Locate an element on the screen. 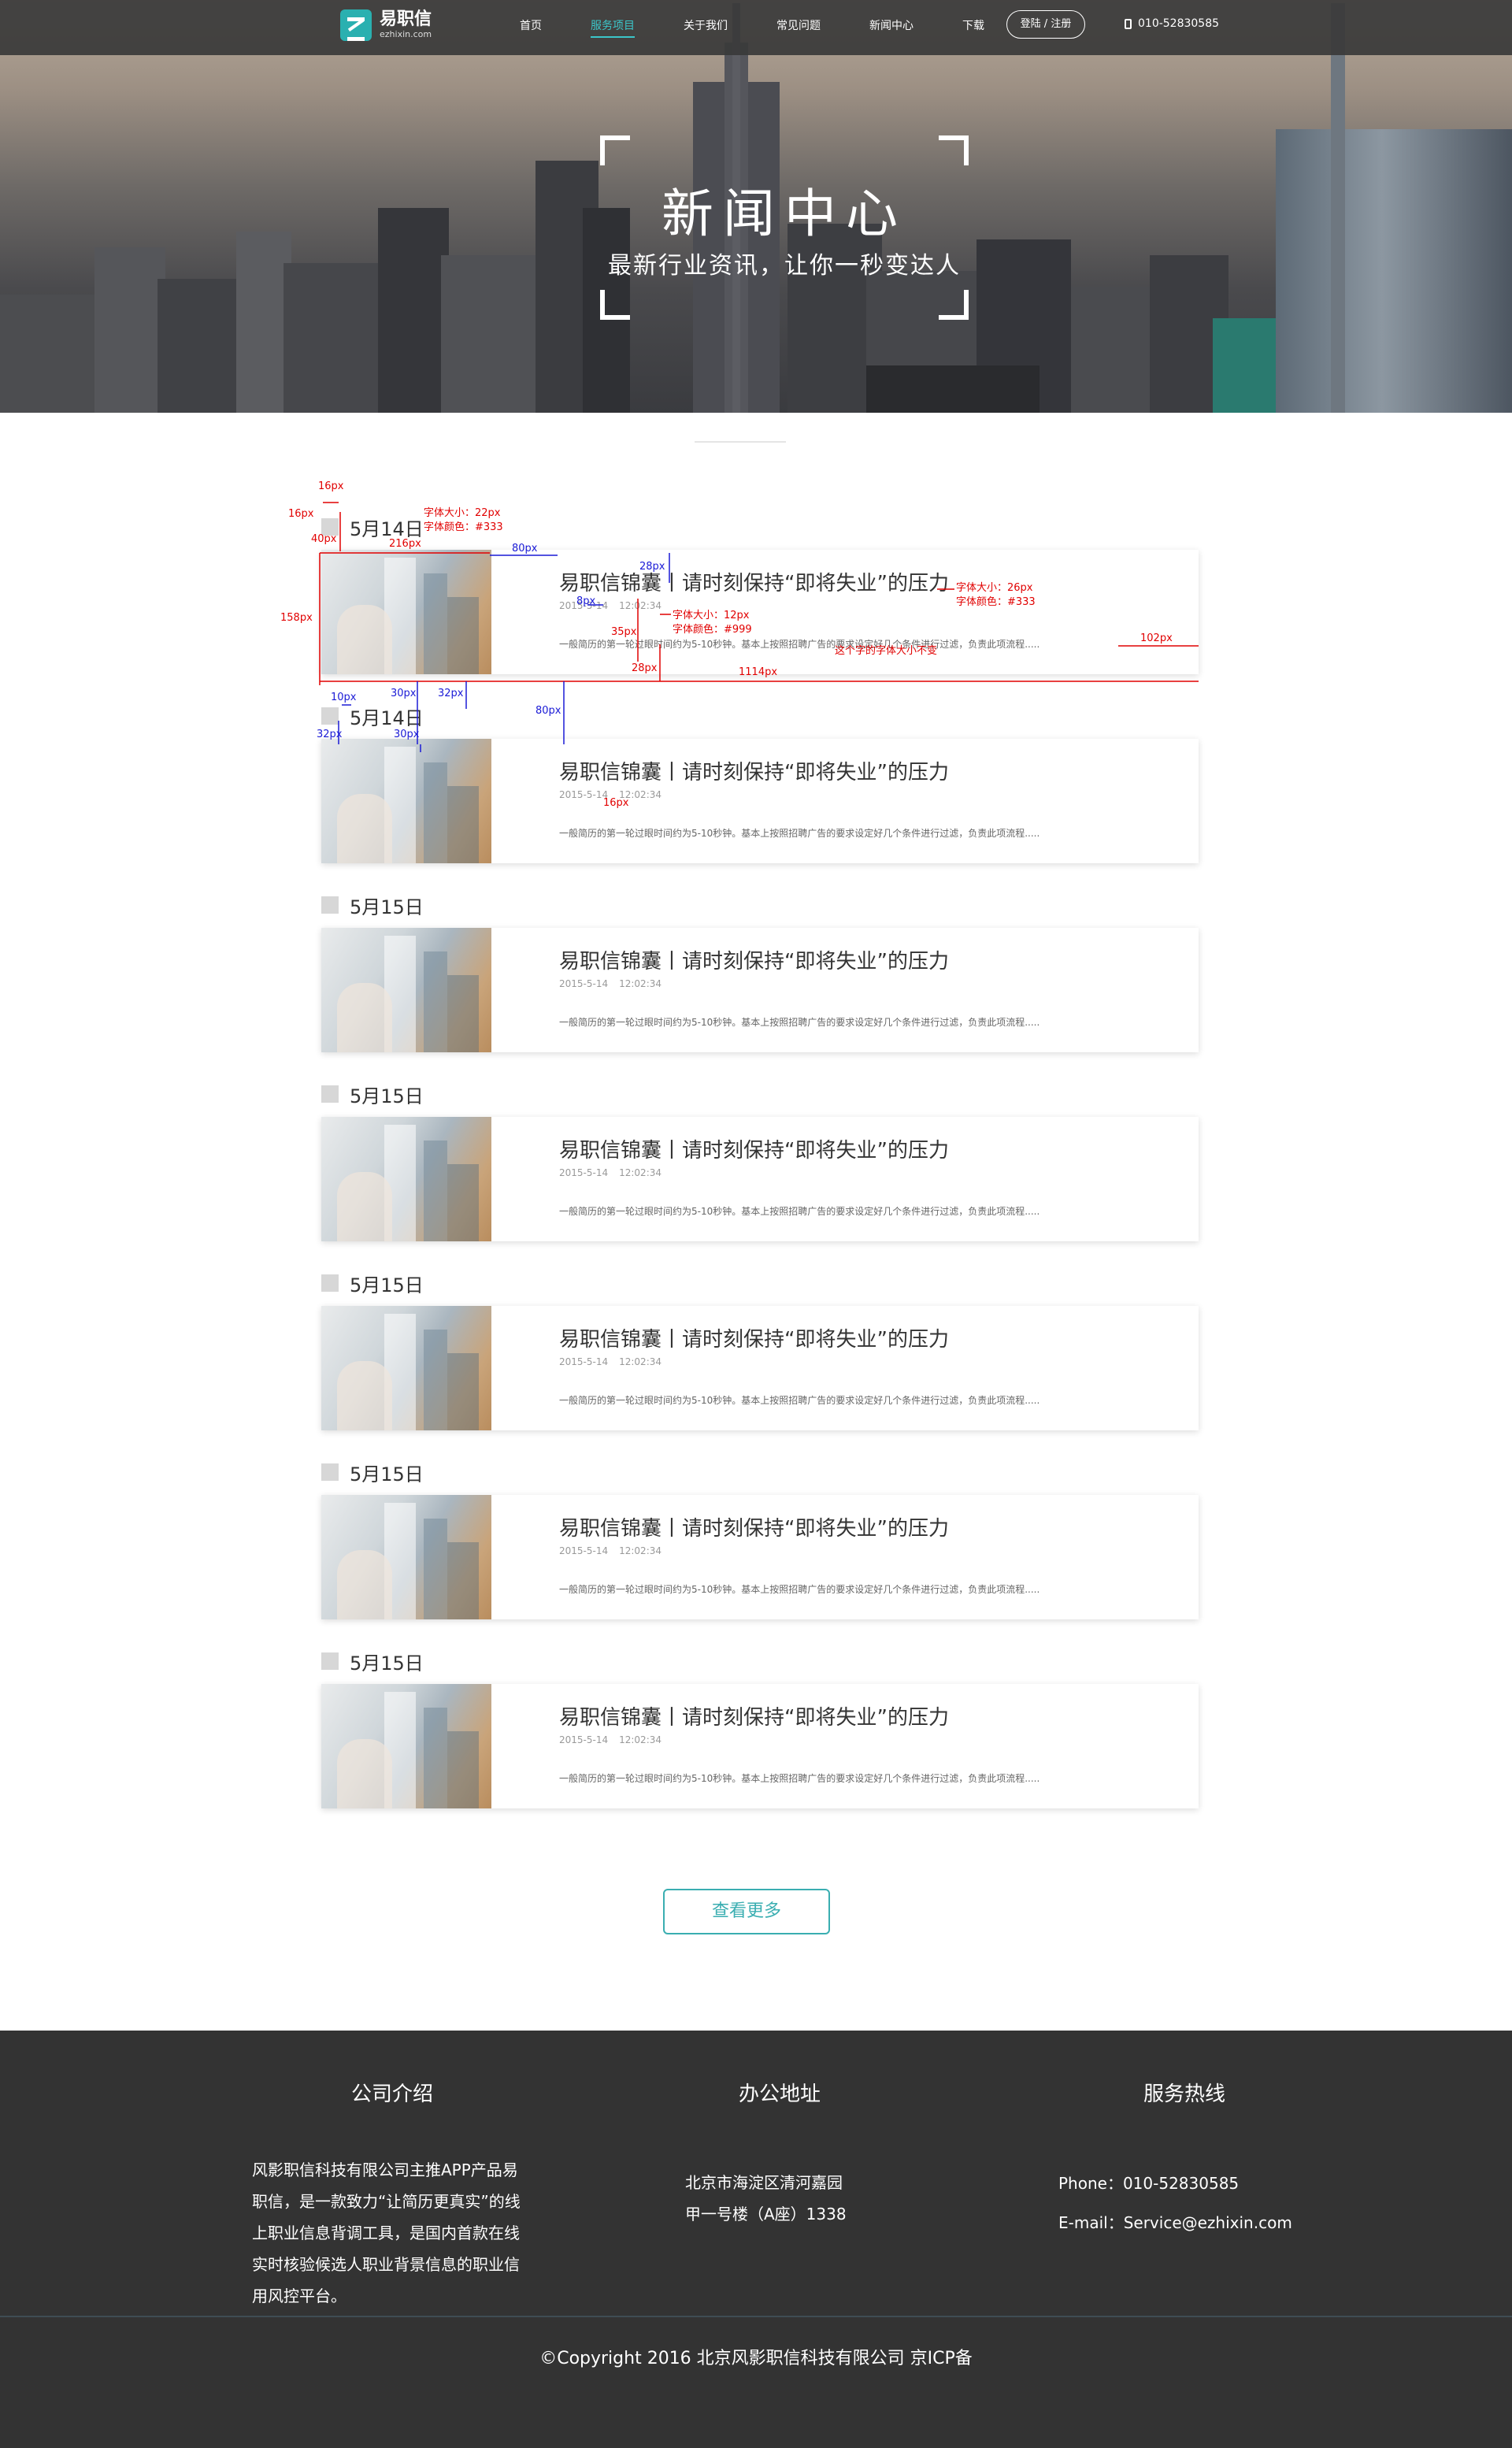  phone-icon is located at coordinates (1128, 23).